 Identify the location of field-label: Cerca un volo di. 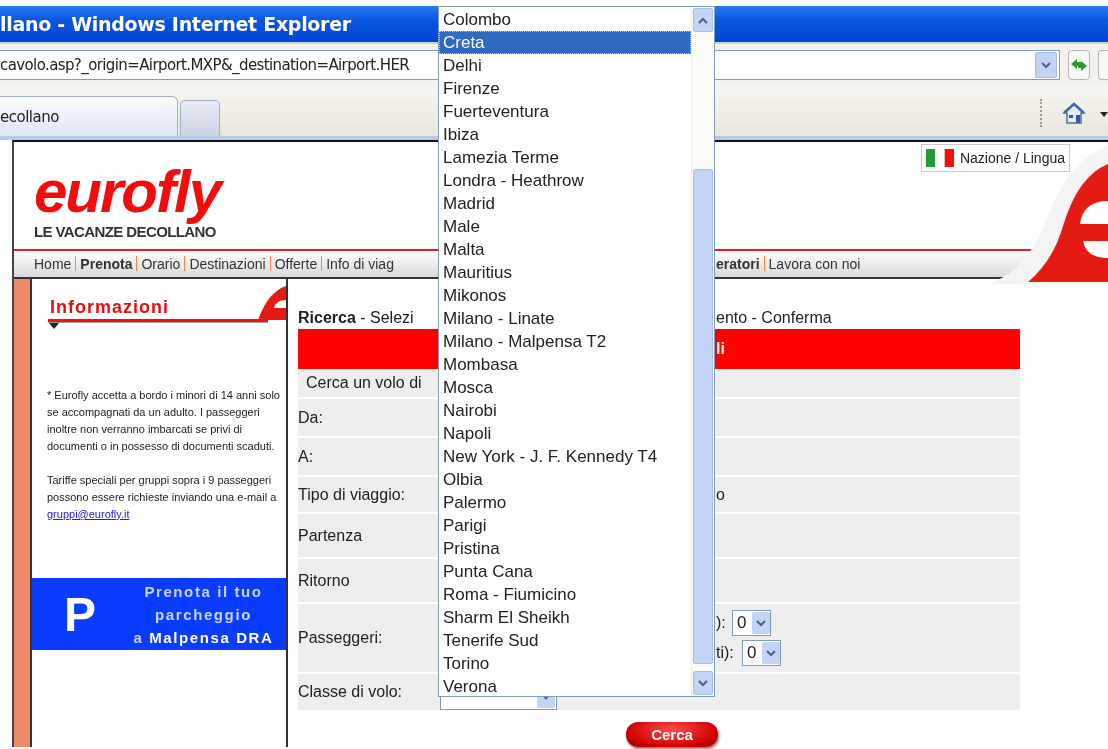
(364, 383).